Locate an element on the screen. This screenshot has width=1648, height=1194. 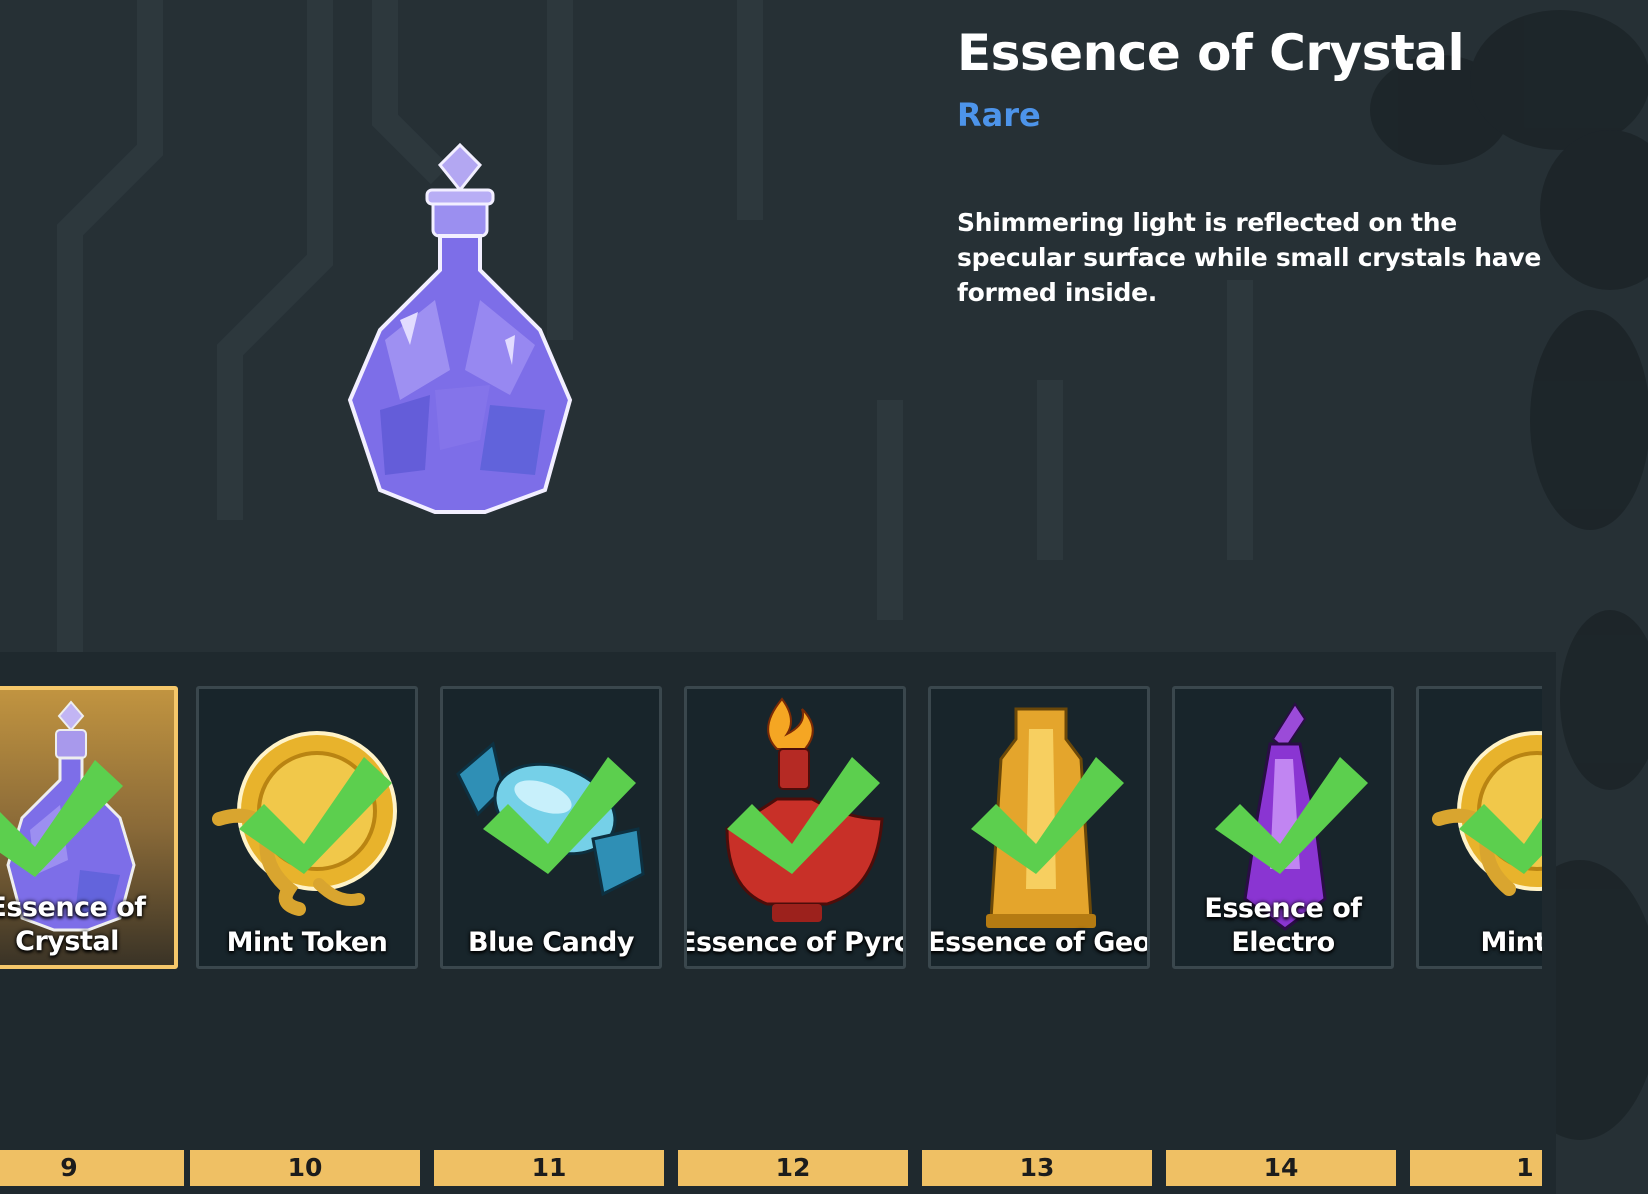
item-card-mint-token: Mint Token is located at coordinates (307, 827).